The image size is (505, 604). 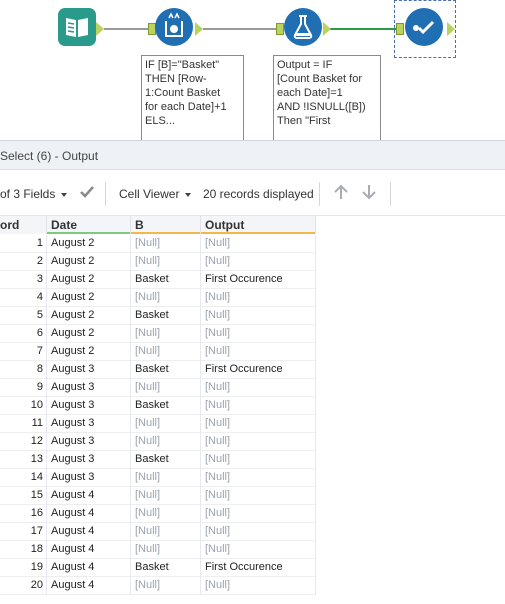 I want to click on arrow-up-icon, so click(x=341, y=193).